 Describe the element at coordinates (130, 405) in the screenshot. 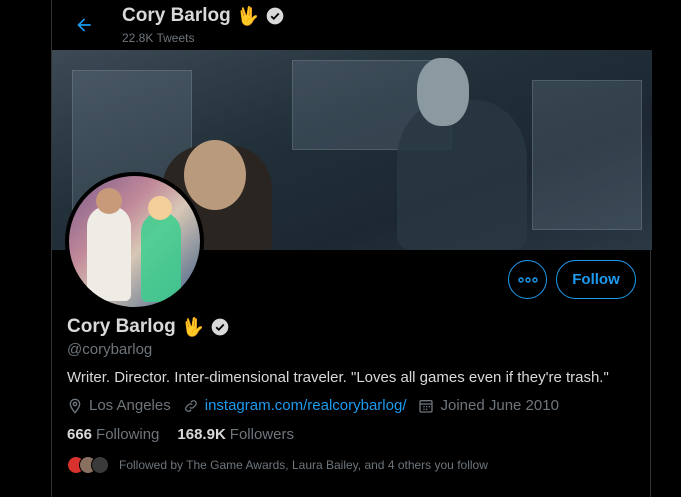

I see `location-text: Los Angeles` at that location.